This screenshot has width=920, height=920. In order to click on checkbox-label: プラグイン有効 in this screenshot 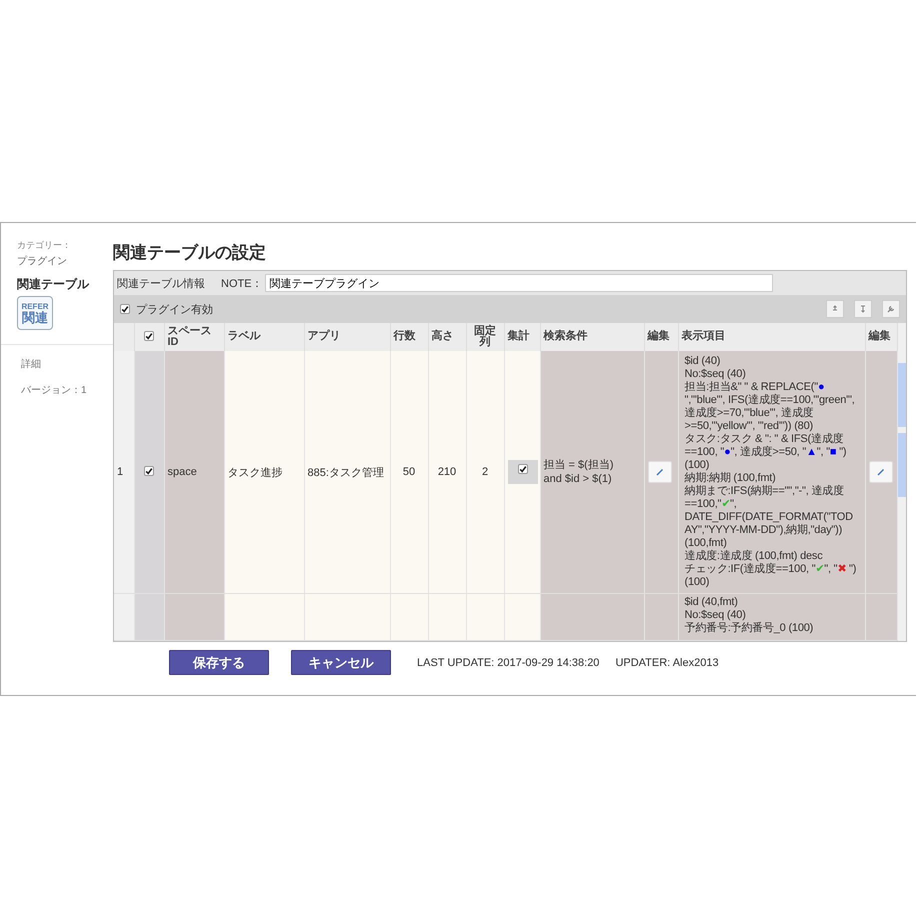, I will do `click(174, 309)`.